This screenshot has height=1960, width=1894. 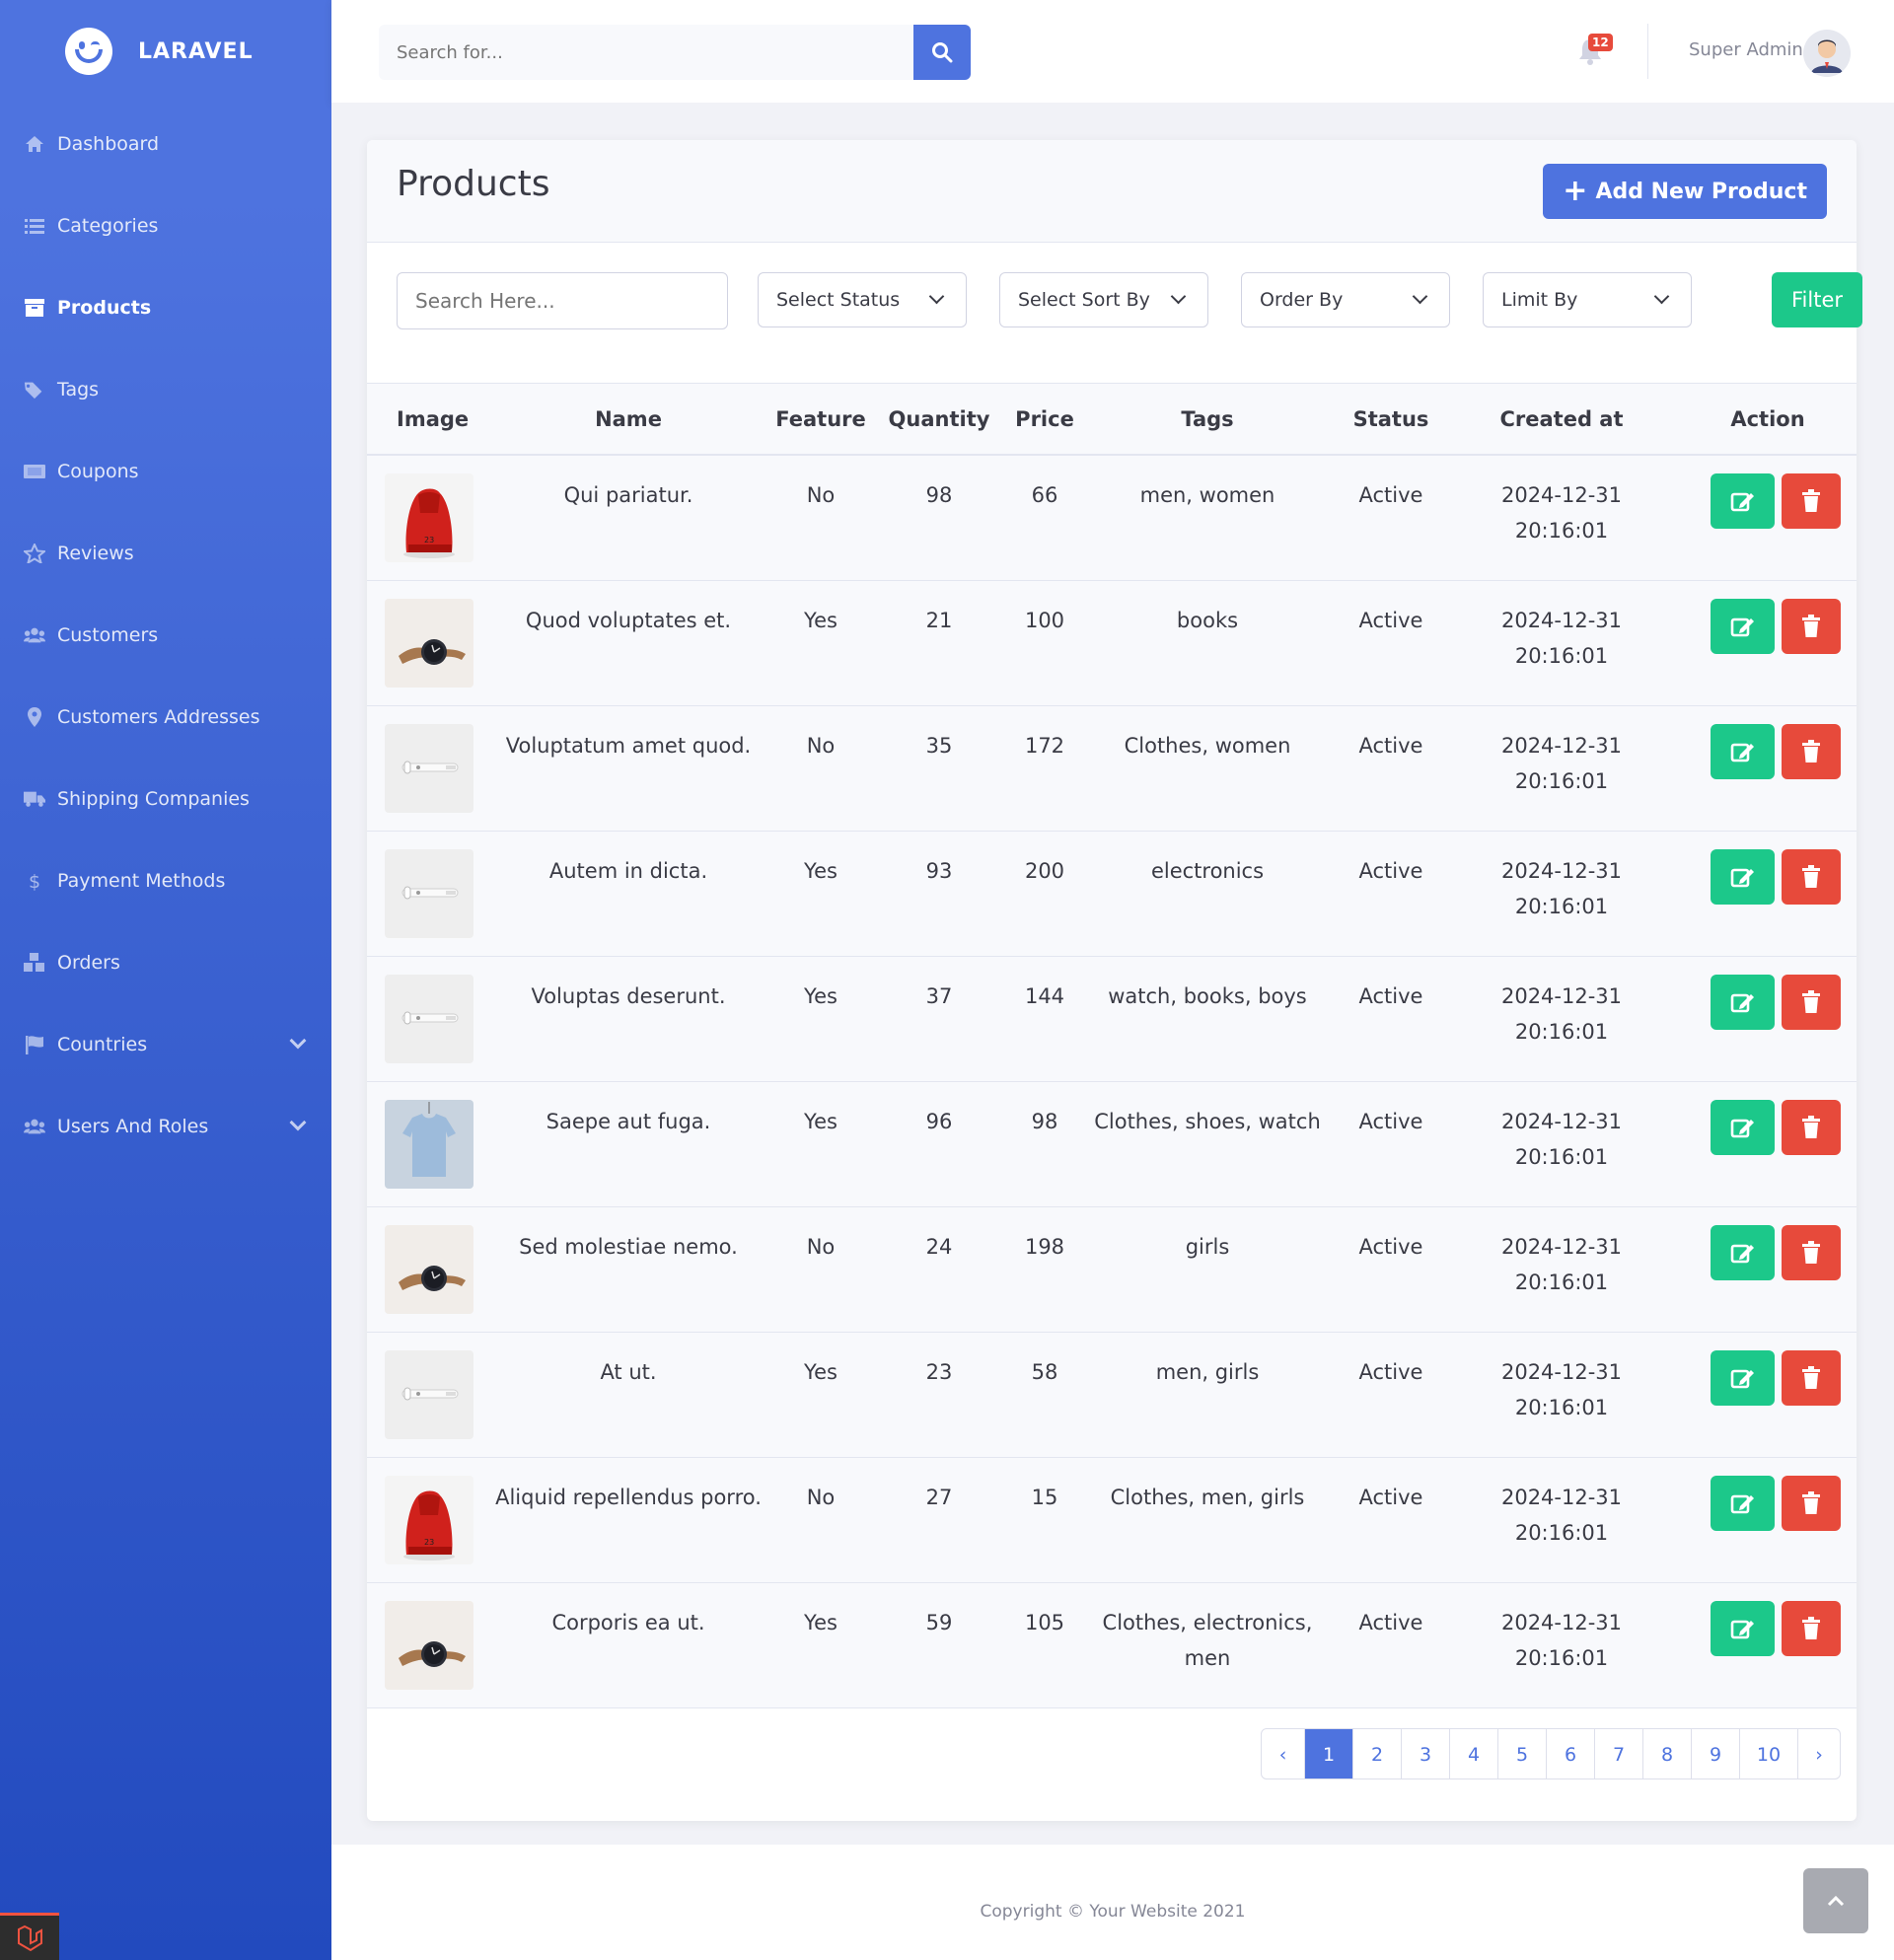 What do you see at coordinates (165, 881) in the screenshot?
I see `sidebar-item-payment-methods: $ Payment Methods` at bounding box center [165, 881].